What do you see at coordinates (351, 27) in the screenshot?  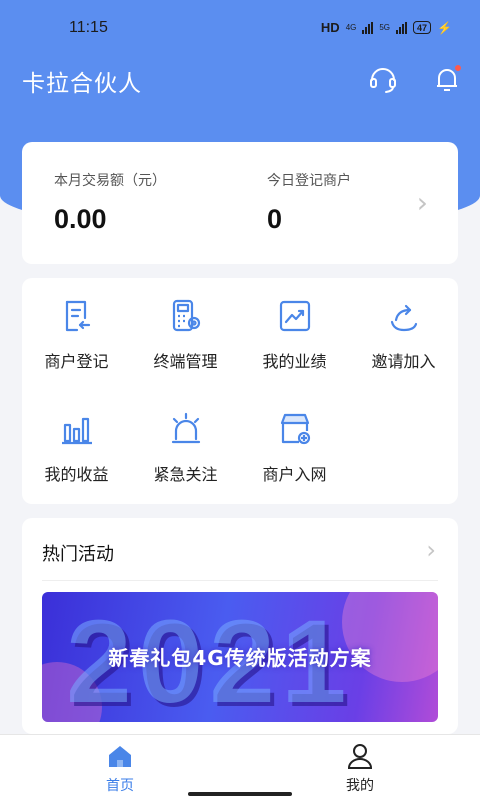 I see `net-4g-label: 4G` at bounding box center [351, 27].